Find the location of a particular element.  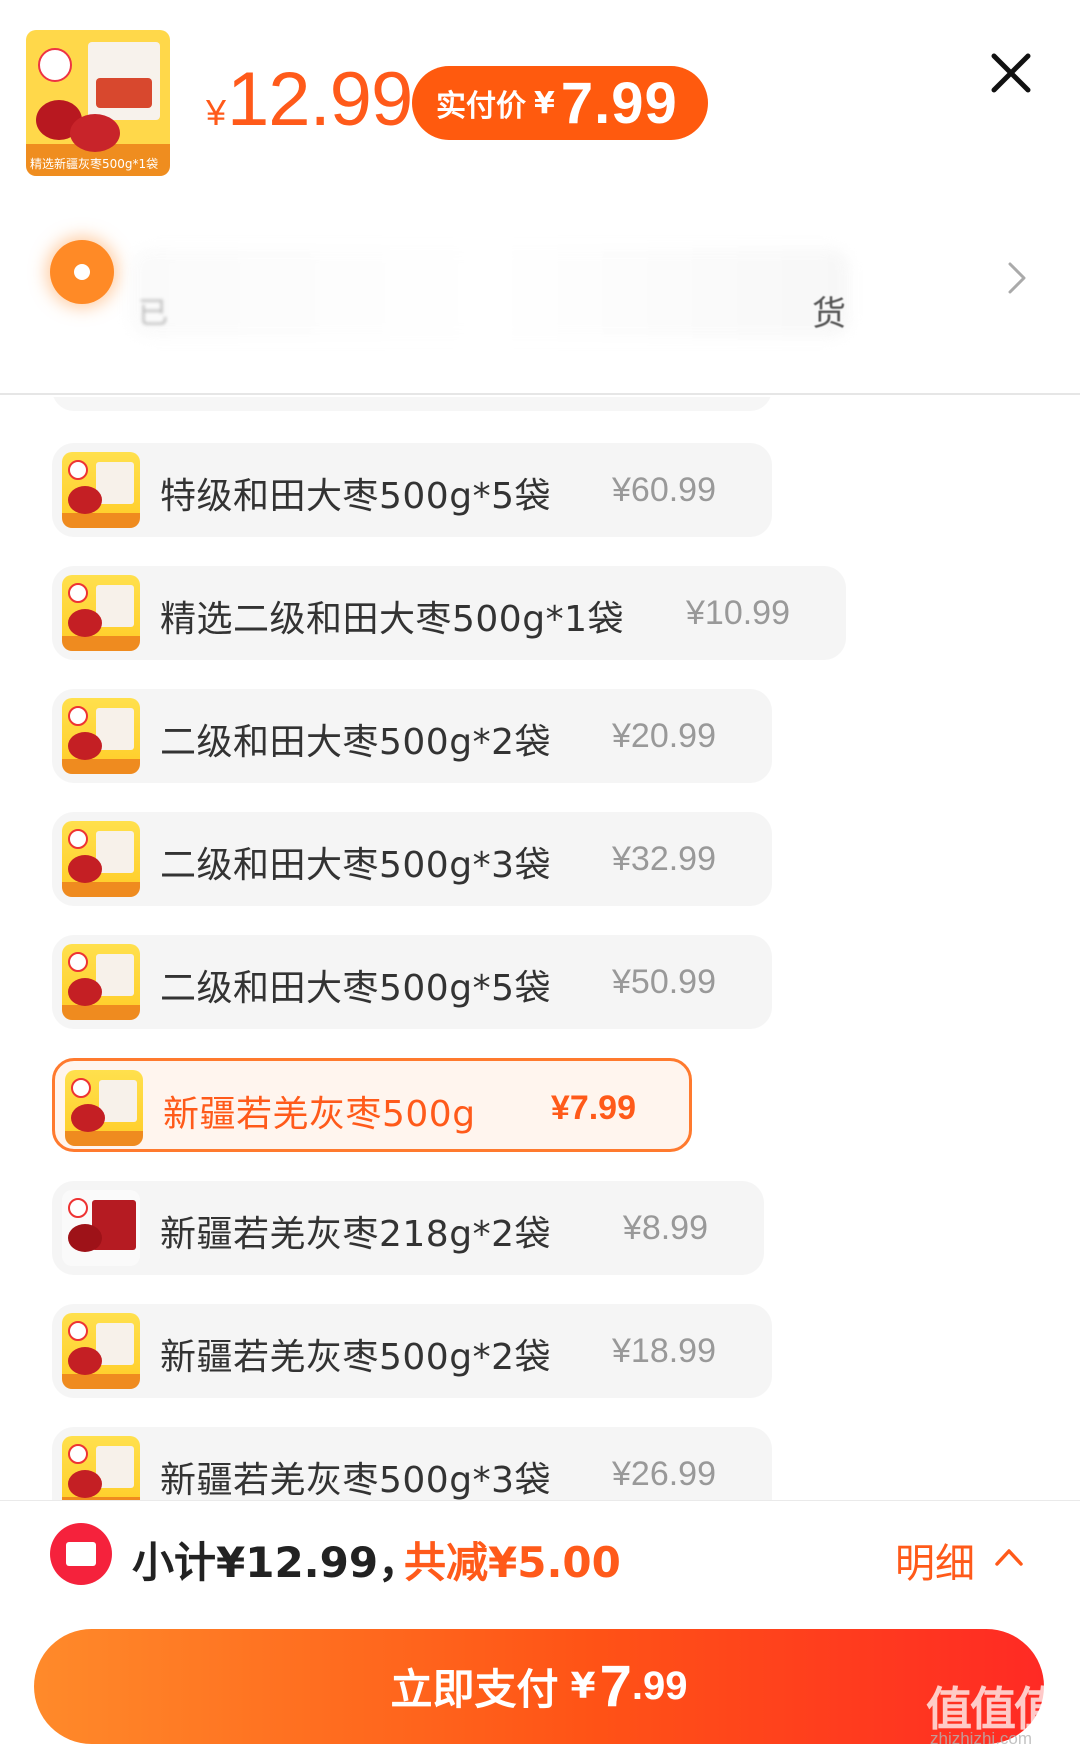

pay-amount-decimal: .99 is located at coordinates (659, 1686).